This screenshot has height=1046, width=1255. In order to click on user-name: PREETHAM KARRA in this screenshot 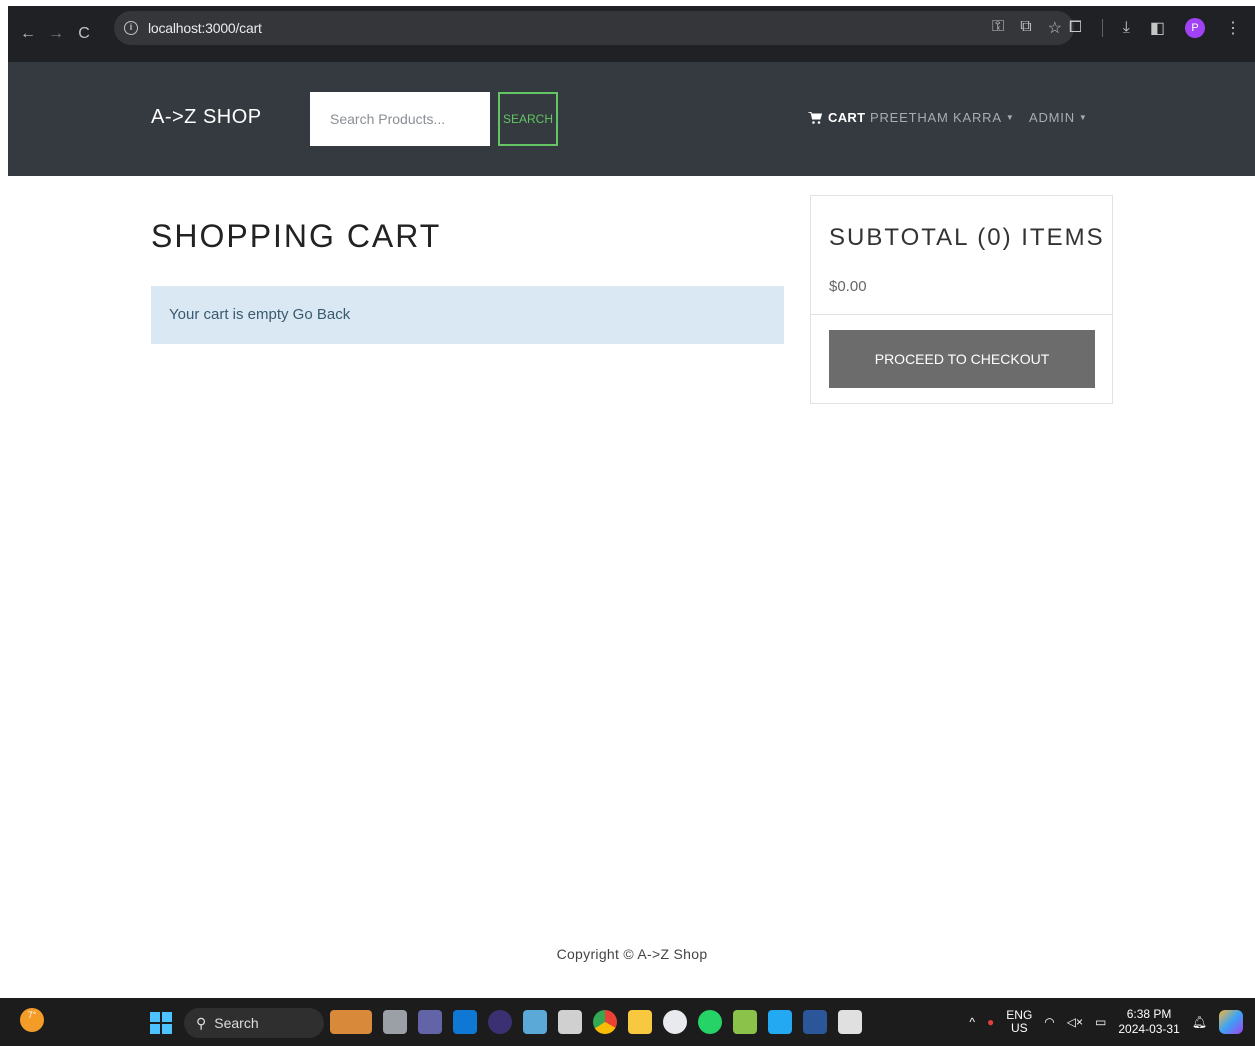, I will do `click(936, 117)`.